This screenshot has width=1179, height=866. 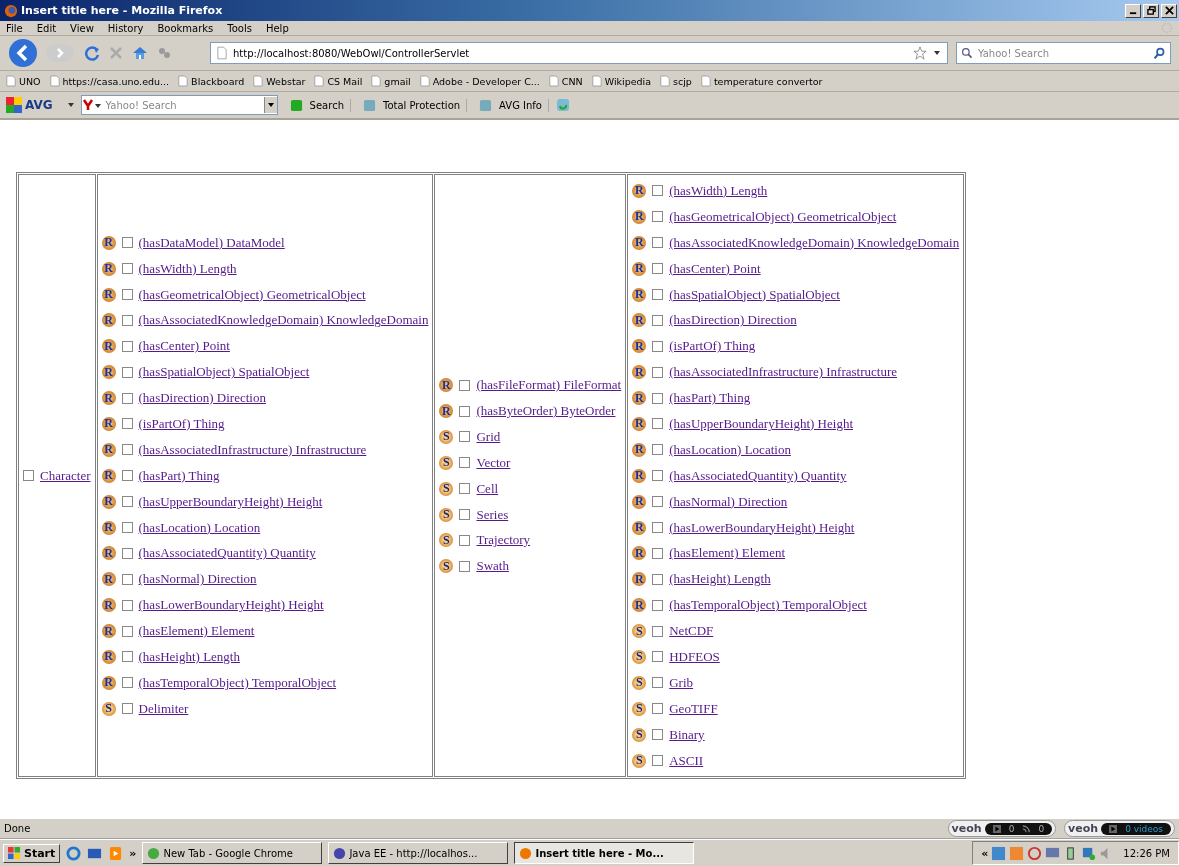 What do you see at coordinates (338, 81) in the screenshot?
I see `bookmark-item: CS Mail` at bounding box center [338, 81].